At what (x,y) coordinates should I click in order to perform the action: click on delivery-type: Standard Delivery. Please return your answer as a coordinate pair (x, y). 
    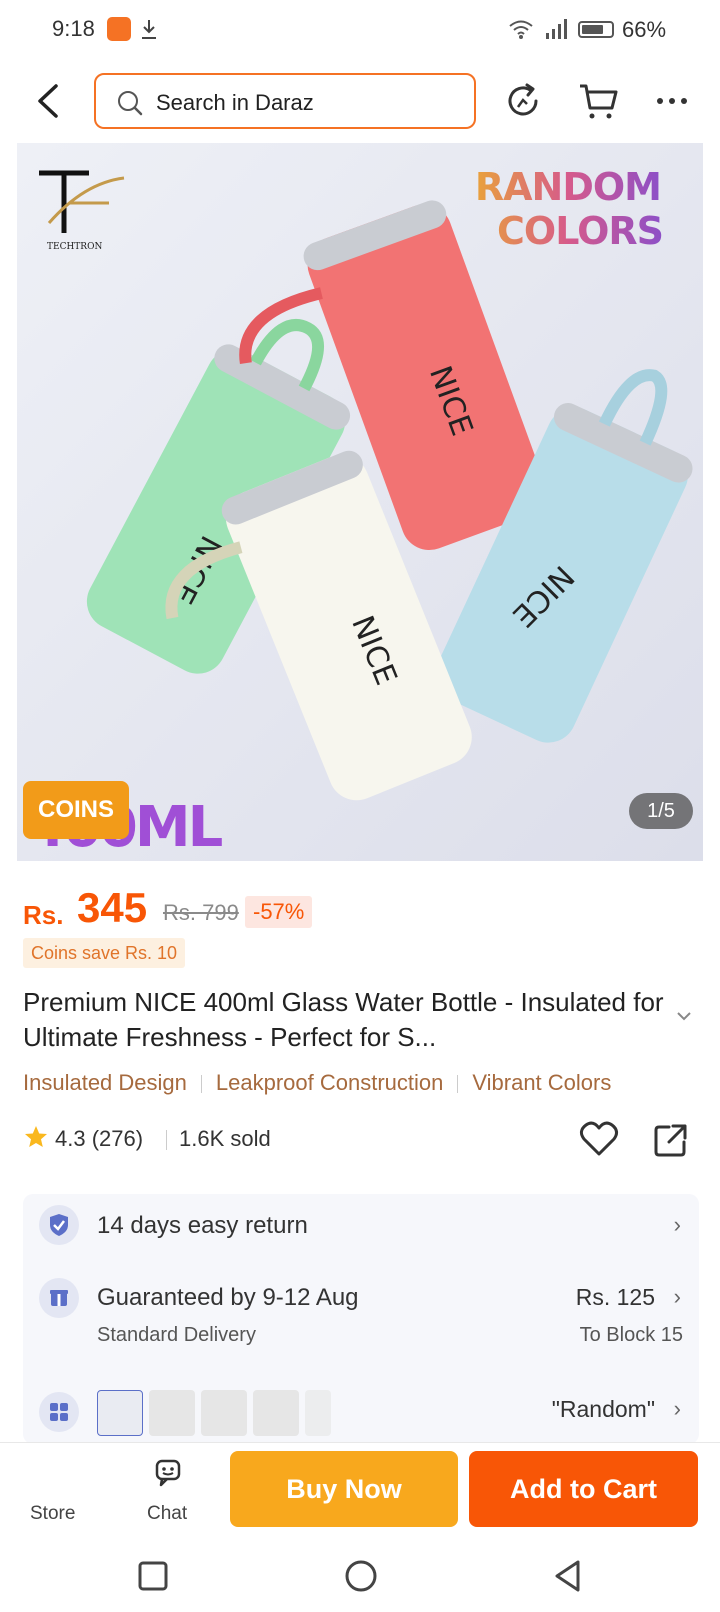
    Looking at the image, I should click on (176, 1335).